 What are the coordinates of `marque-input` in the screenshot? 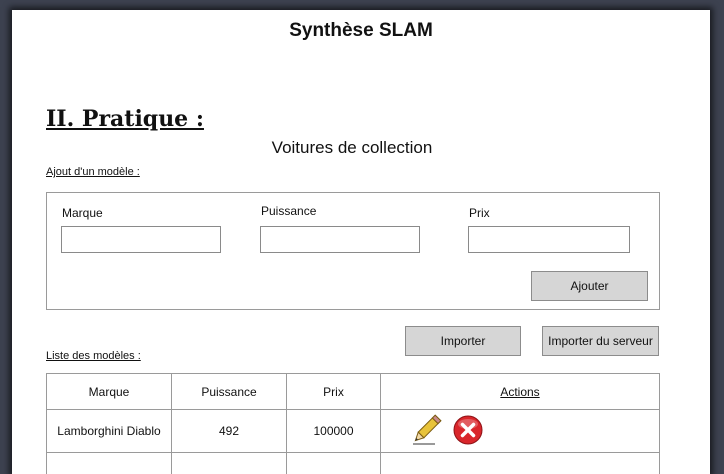 It's located at (141, 239).